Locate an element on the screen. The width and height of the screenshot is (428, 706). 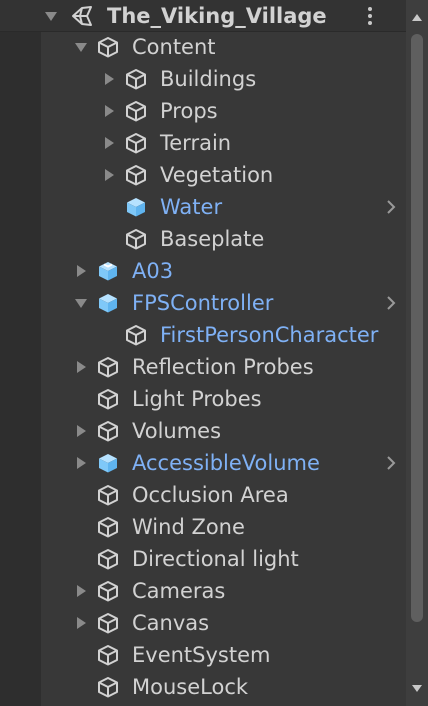
scene-row: The_Viking_Village is located at coordinates (203, 16).